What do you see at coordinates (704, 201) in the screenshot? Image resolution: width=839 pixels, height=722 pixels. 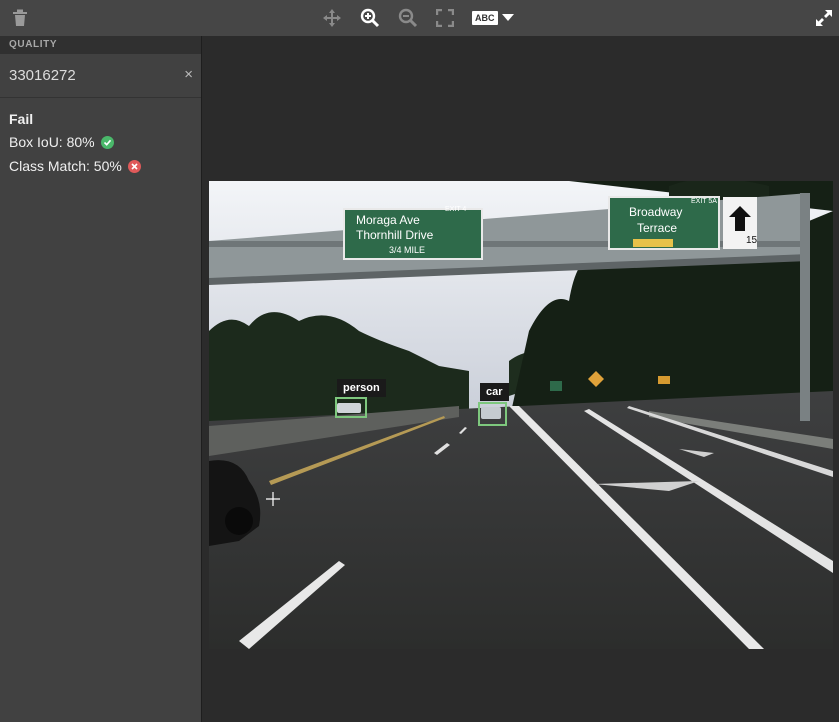 I see `sign-right-exit: EXIT 5A` at bounding box center [704, 201].